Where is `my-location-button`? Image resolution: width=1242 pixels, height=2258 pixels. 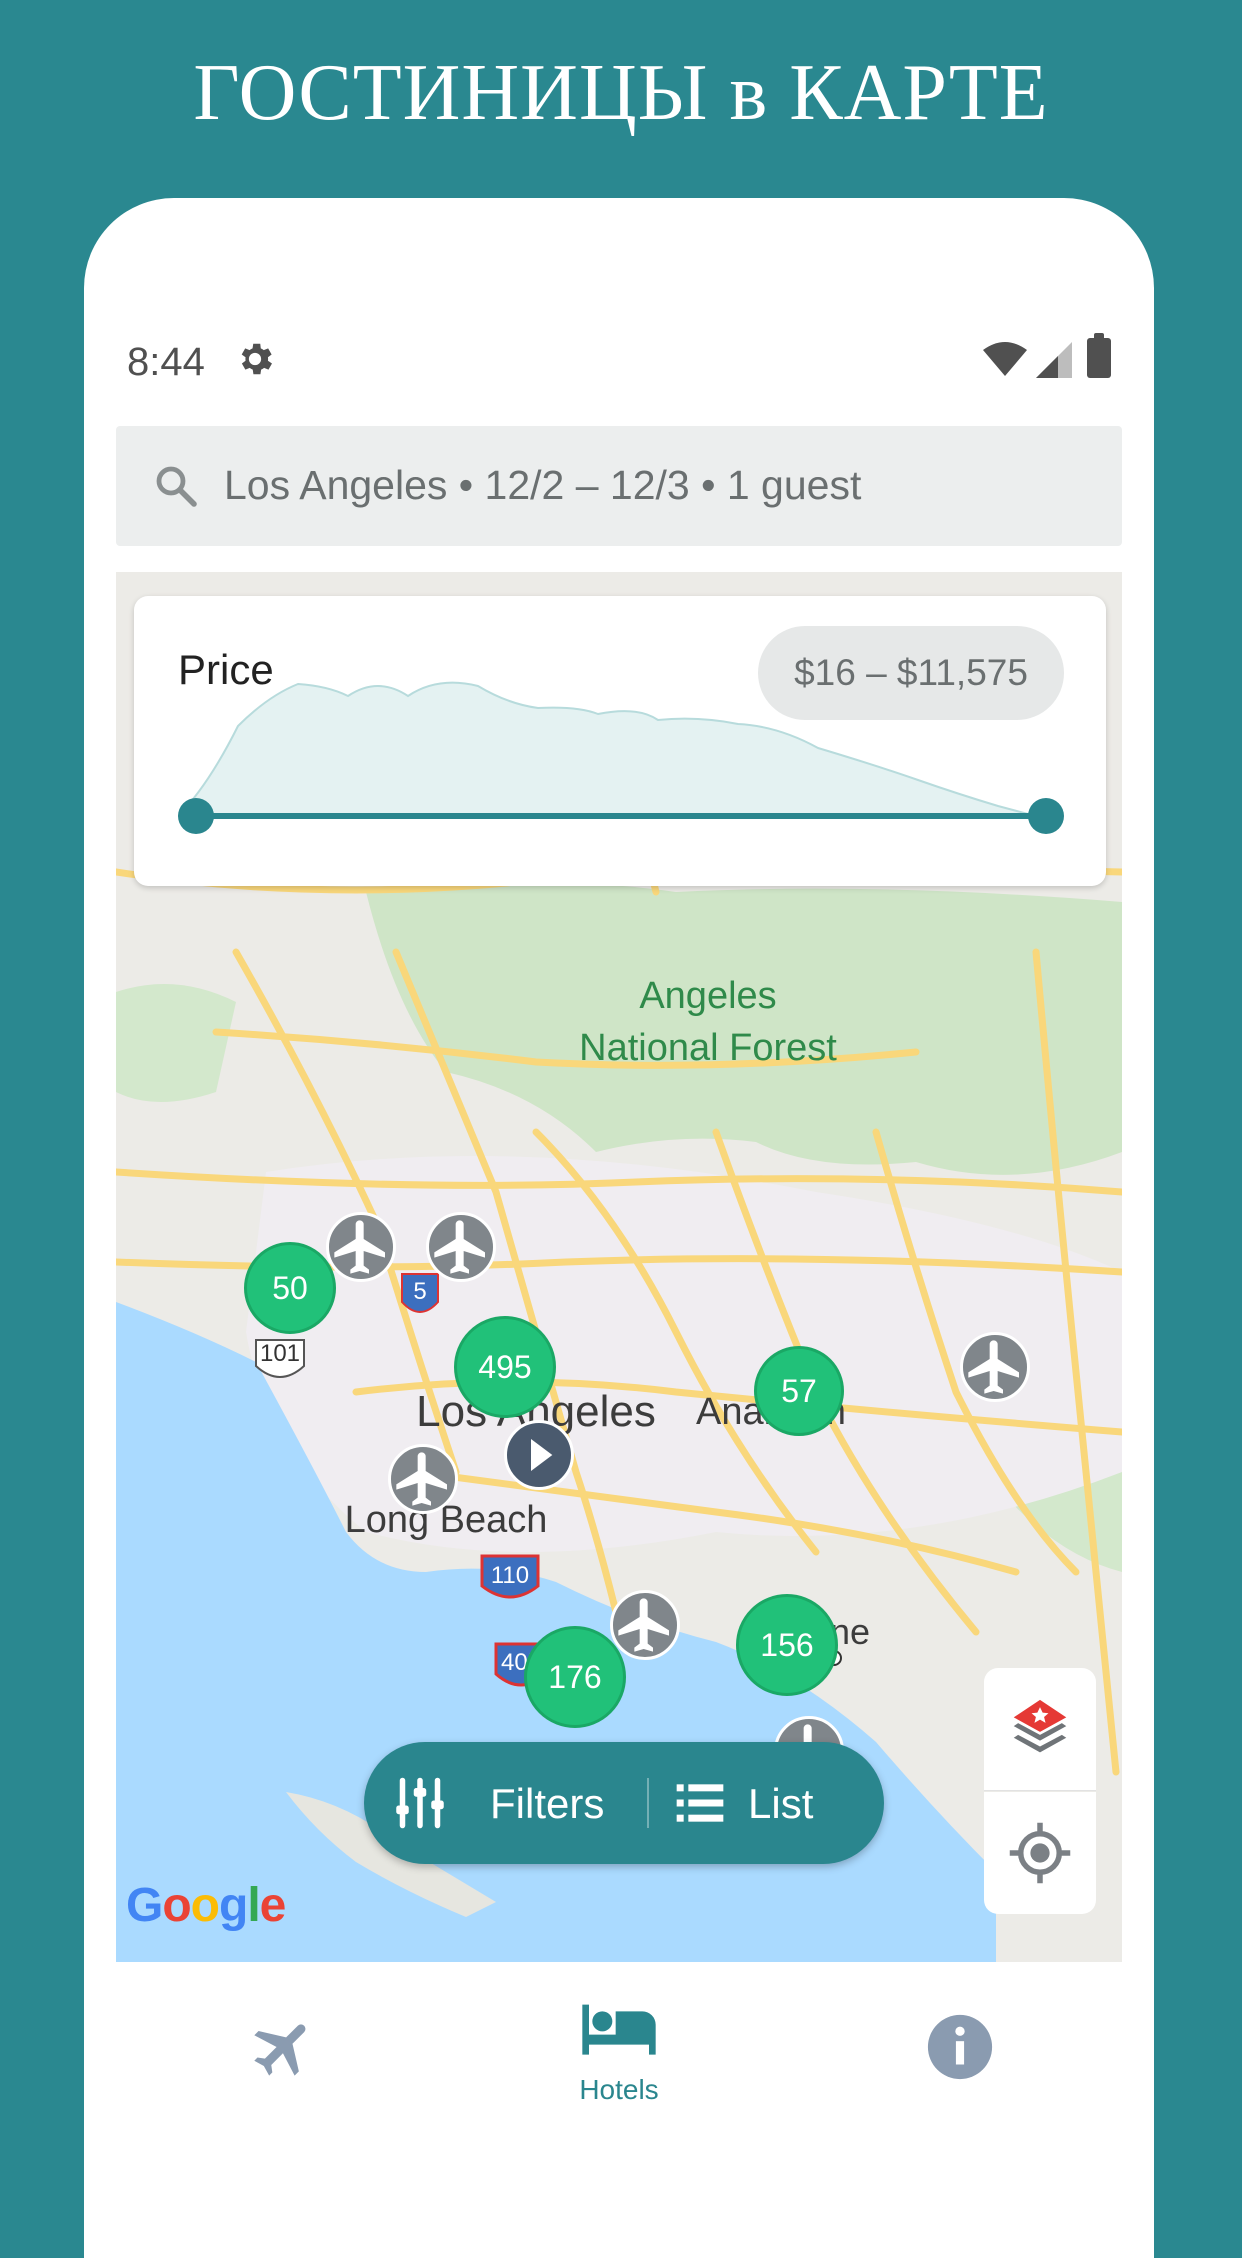
my-location-button is located at coordinates (1040, 1853).